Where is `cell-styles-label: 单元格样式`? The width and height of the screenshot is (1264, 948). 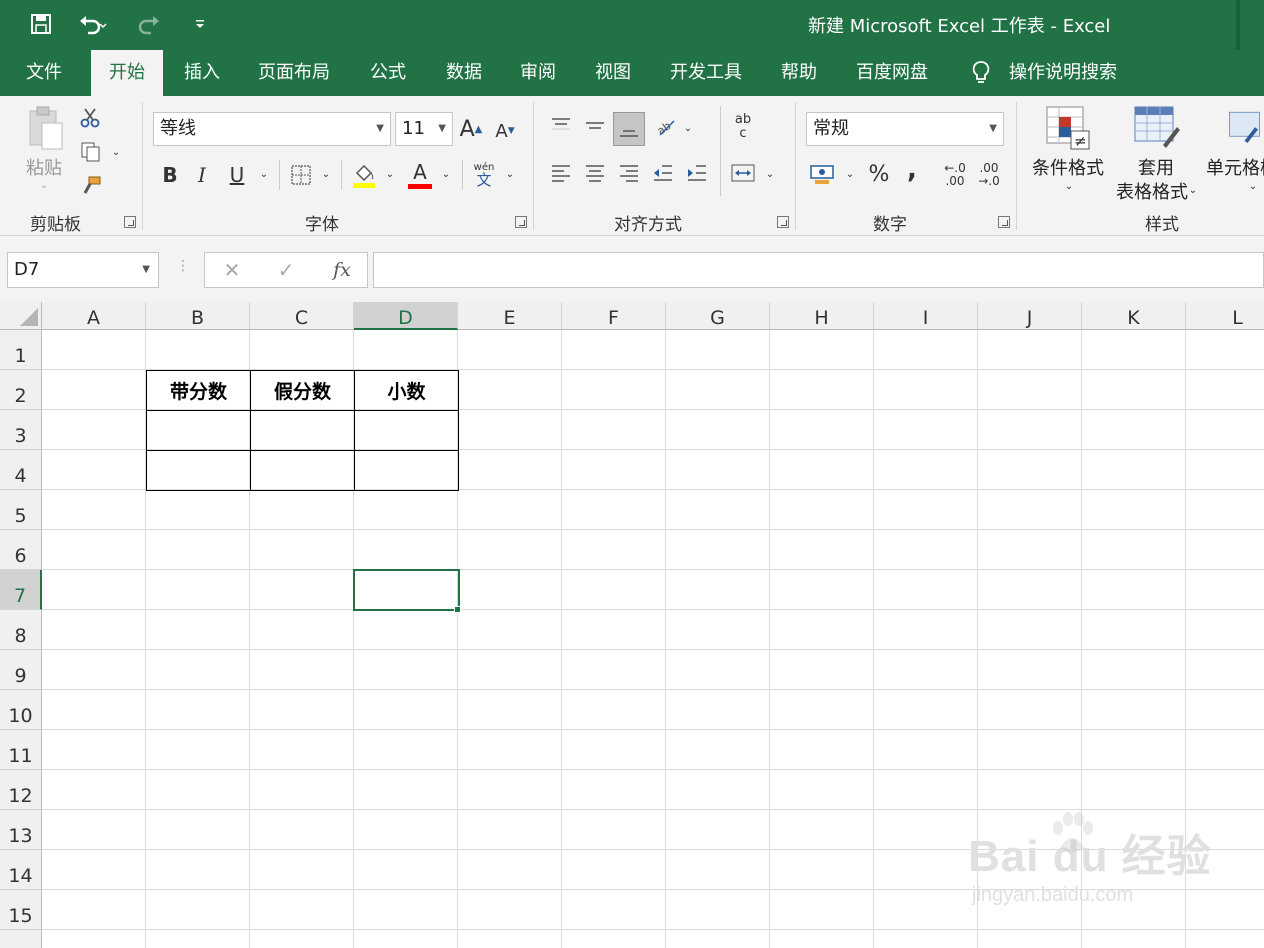
cell-styles-label: 单元格样式 is located at coordinates (1235, 167).